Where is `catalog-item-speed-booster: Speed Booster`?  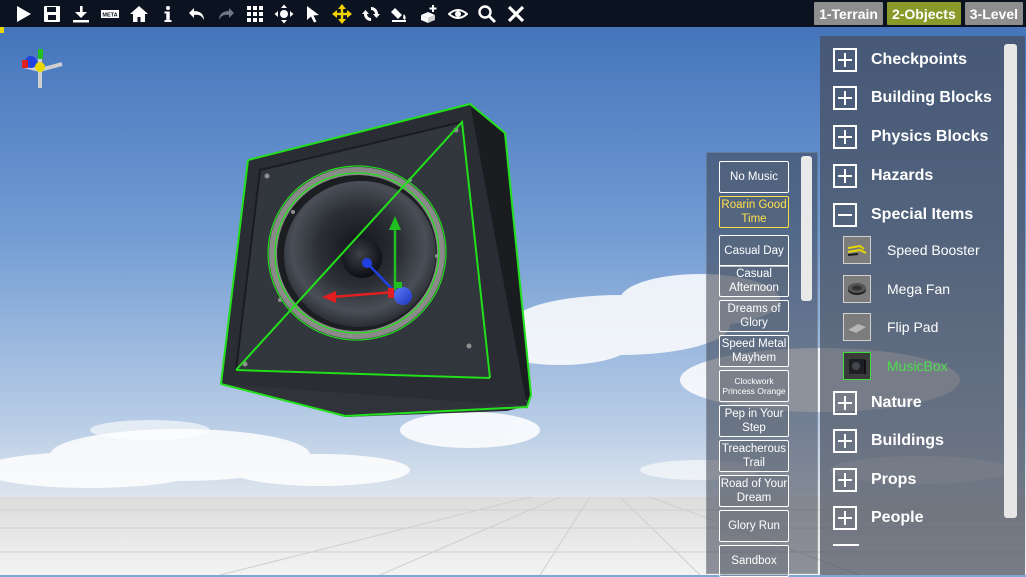
catalog-item-speed-booster: Speed Booster is located at coordinates (911, 250).